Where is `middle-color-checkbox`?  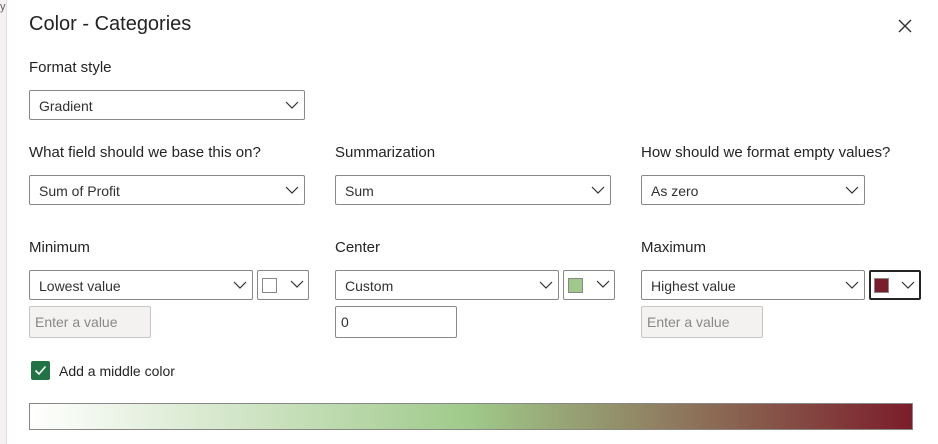 middle-color-checkbox is located at coordinates (40, 370).